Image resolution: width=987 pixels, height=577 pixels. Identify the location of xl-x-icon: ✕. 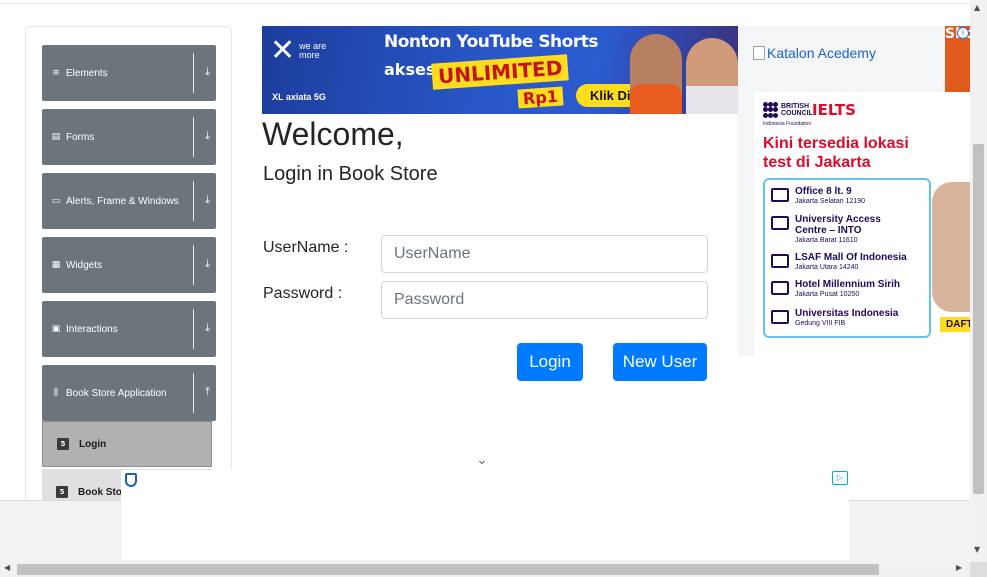
(283, 50).